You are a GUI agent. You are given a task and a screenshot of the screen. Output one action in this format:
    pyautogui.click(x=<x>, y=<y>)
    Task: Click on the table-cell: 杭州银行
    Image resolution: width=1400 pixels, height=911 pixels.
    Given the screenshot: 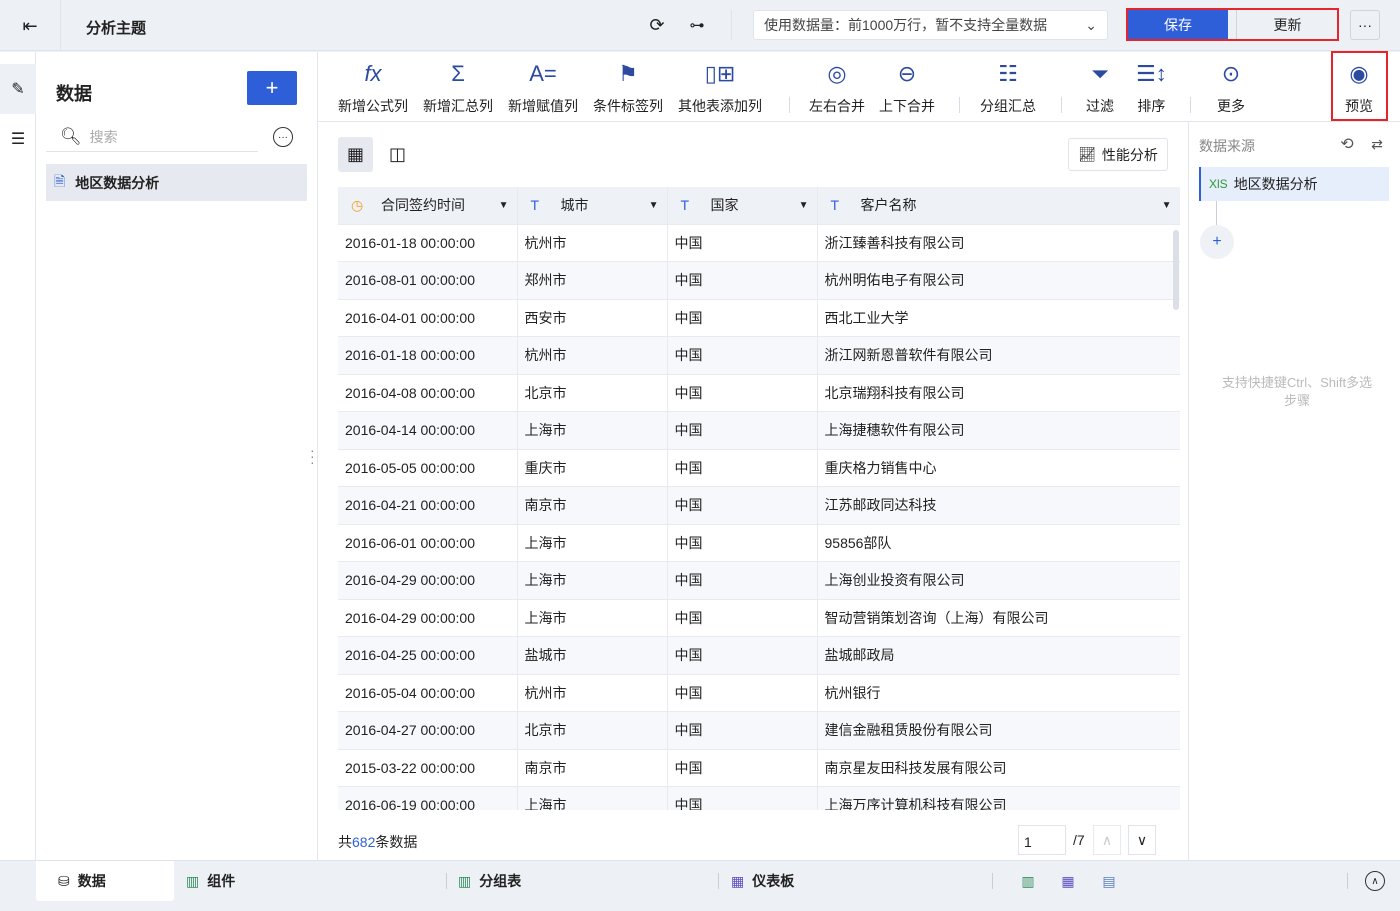 What is the action you would take?
    pyautogui.click(x=998, y=693)
    